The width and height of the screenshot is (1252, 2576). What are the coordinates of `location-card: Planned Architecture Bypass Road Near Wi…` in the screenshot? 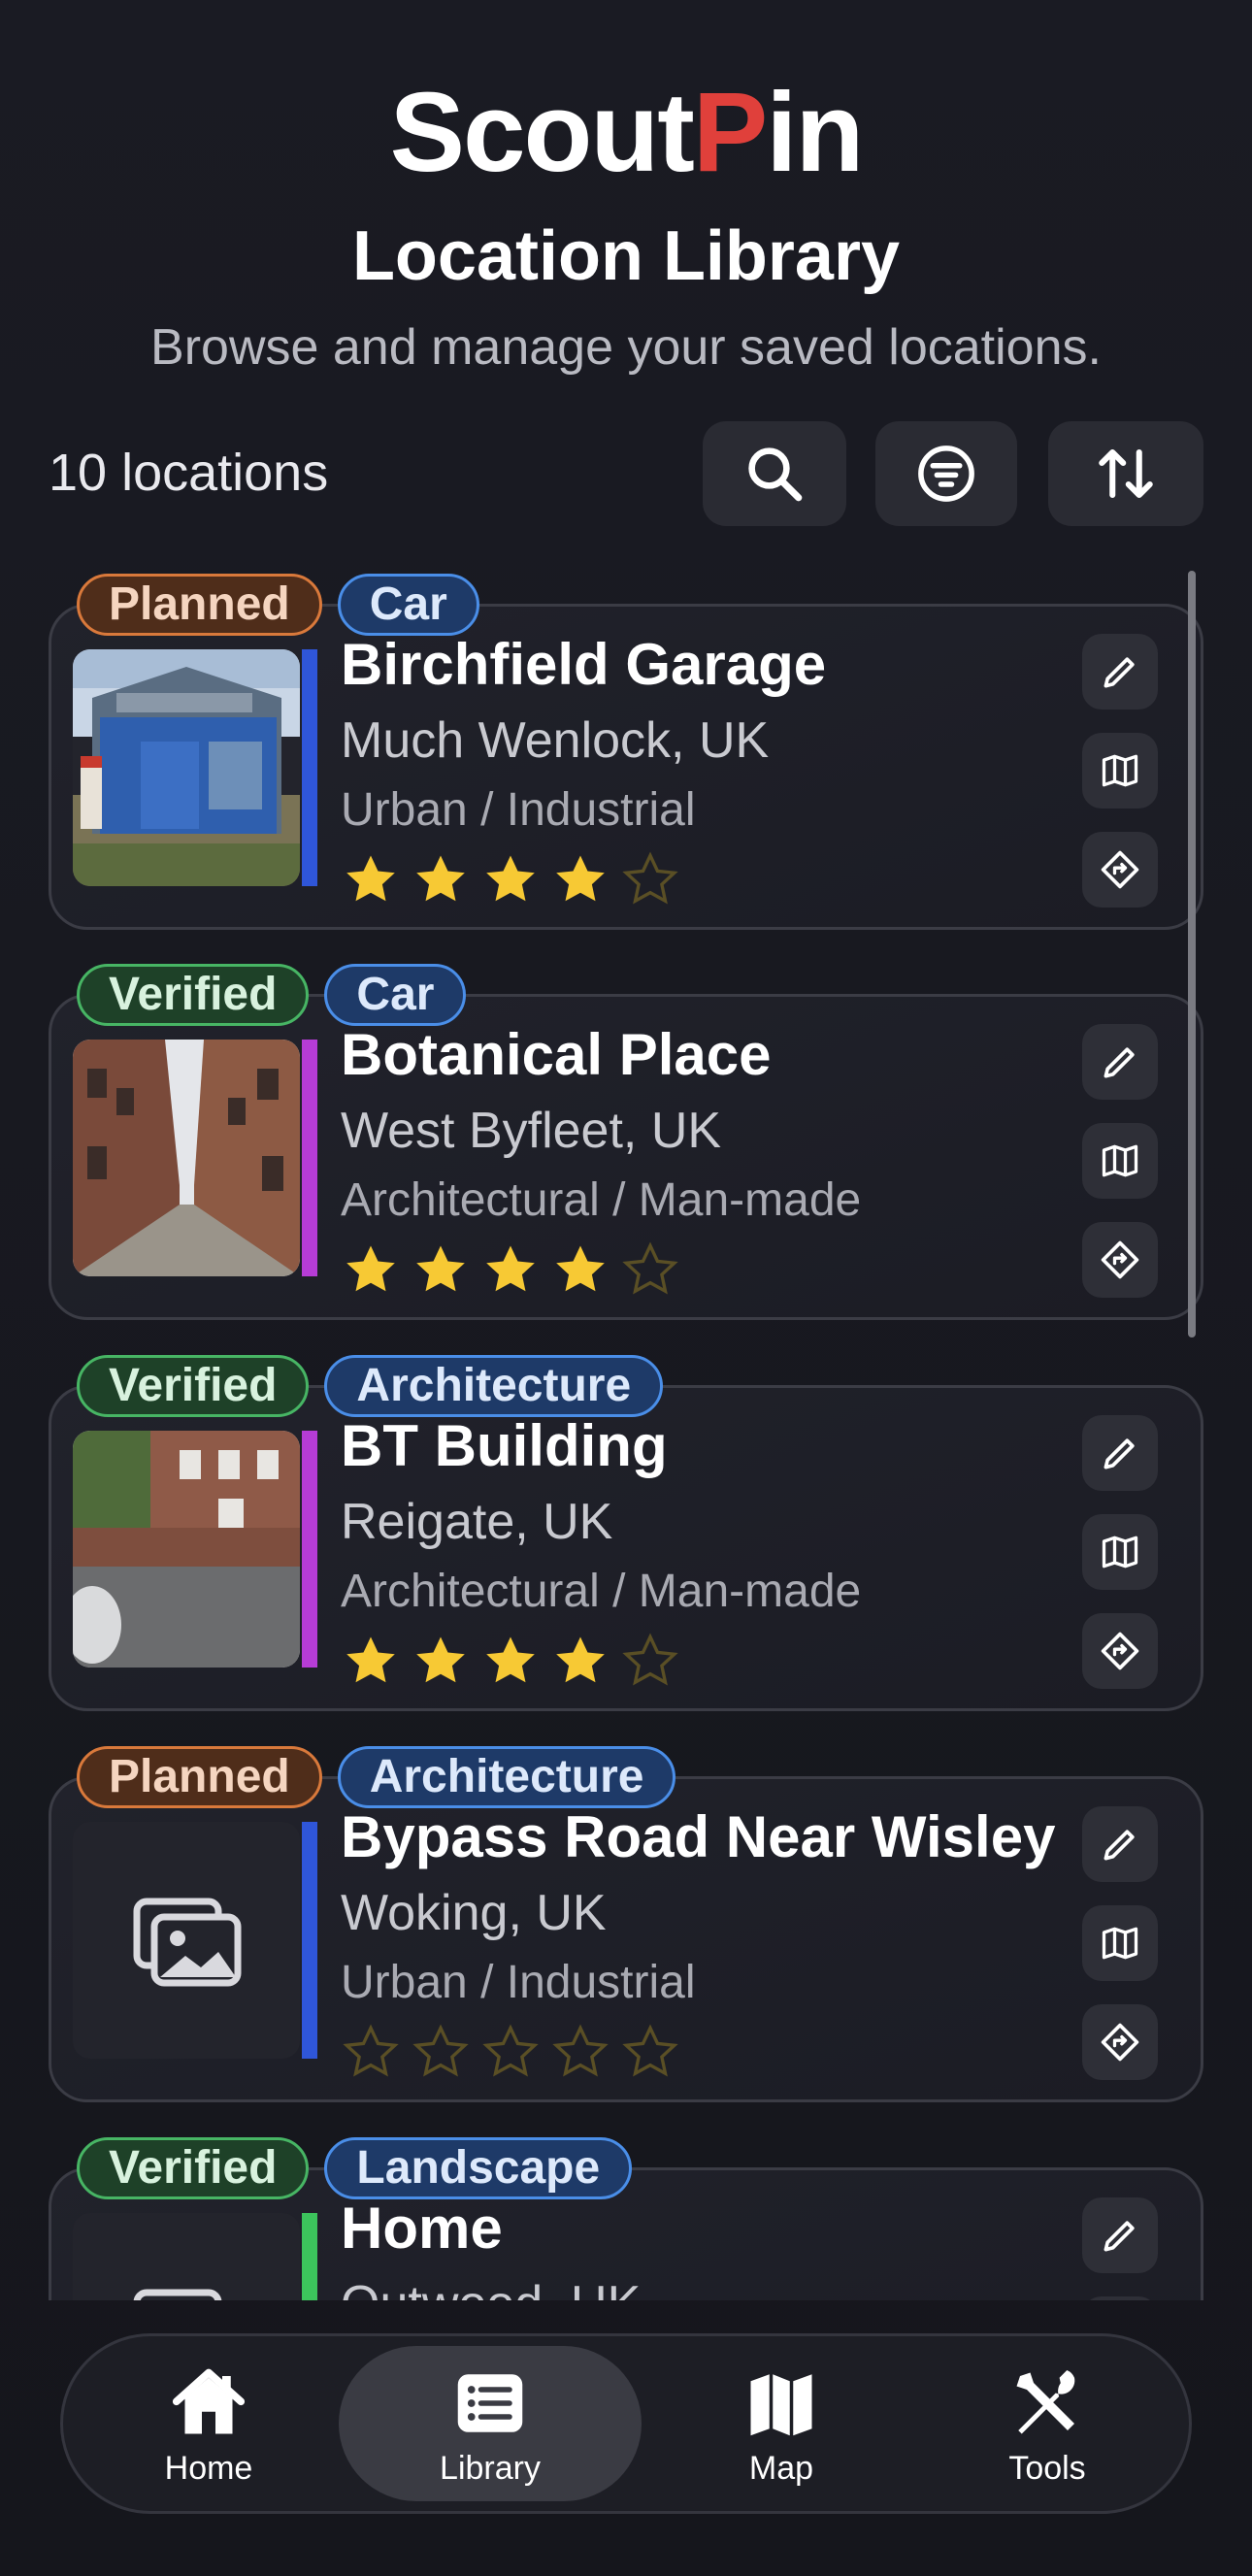 It's located at (626, 1924).